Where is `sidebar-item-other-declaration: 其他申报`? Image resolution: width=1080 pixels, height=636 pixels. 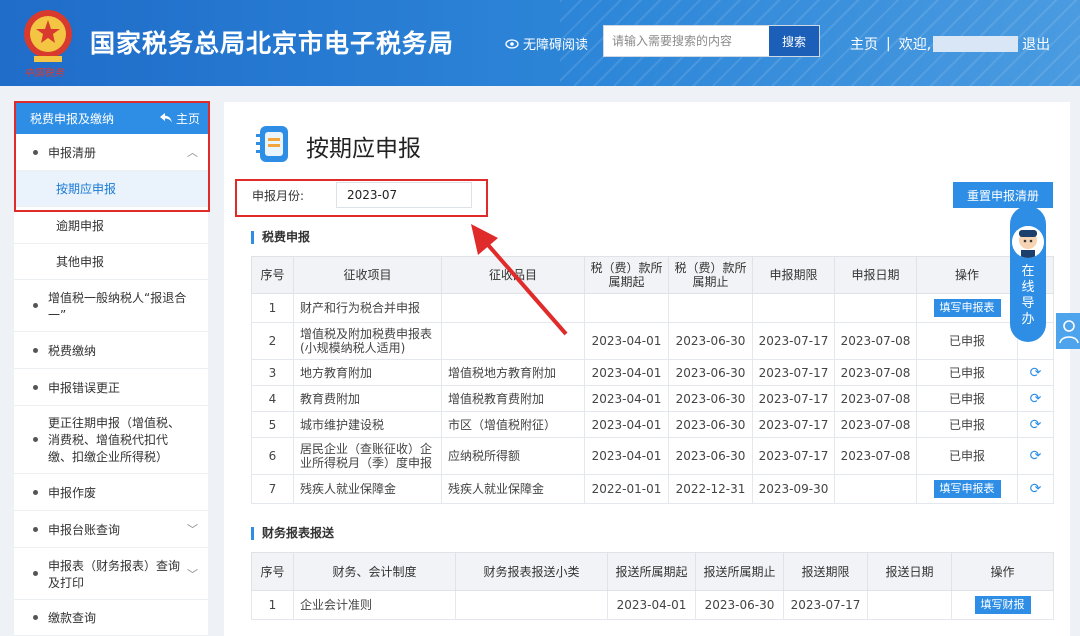 sidebar-item-other-declaration: 其他申报 is located at coordinates (111, 262).